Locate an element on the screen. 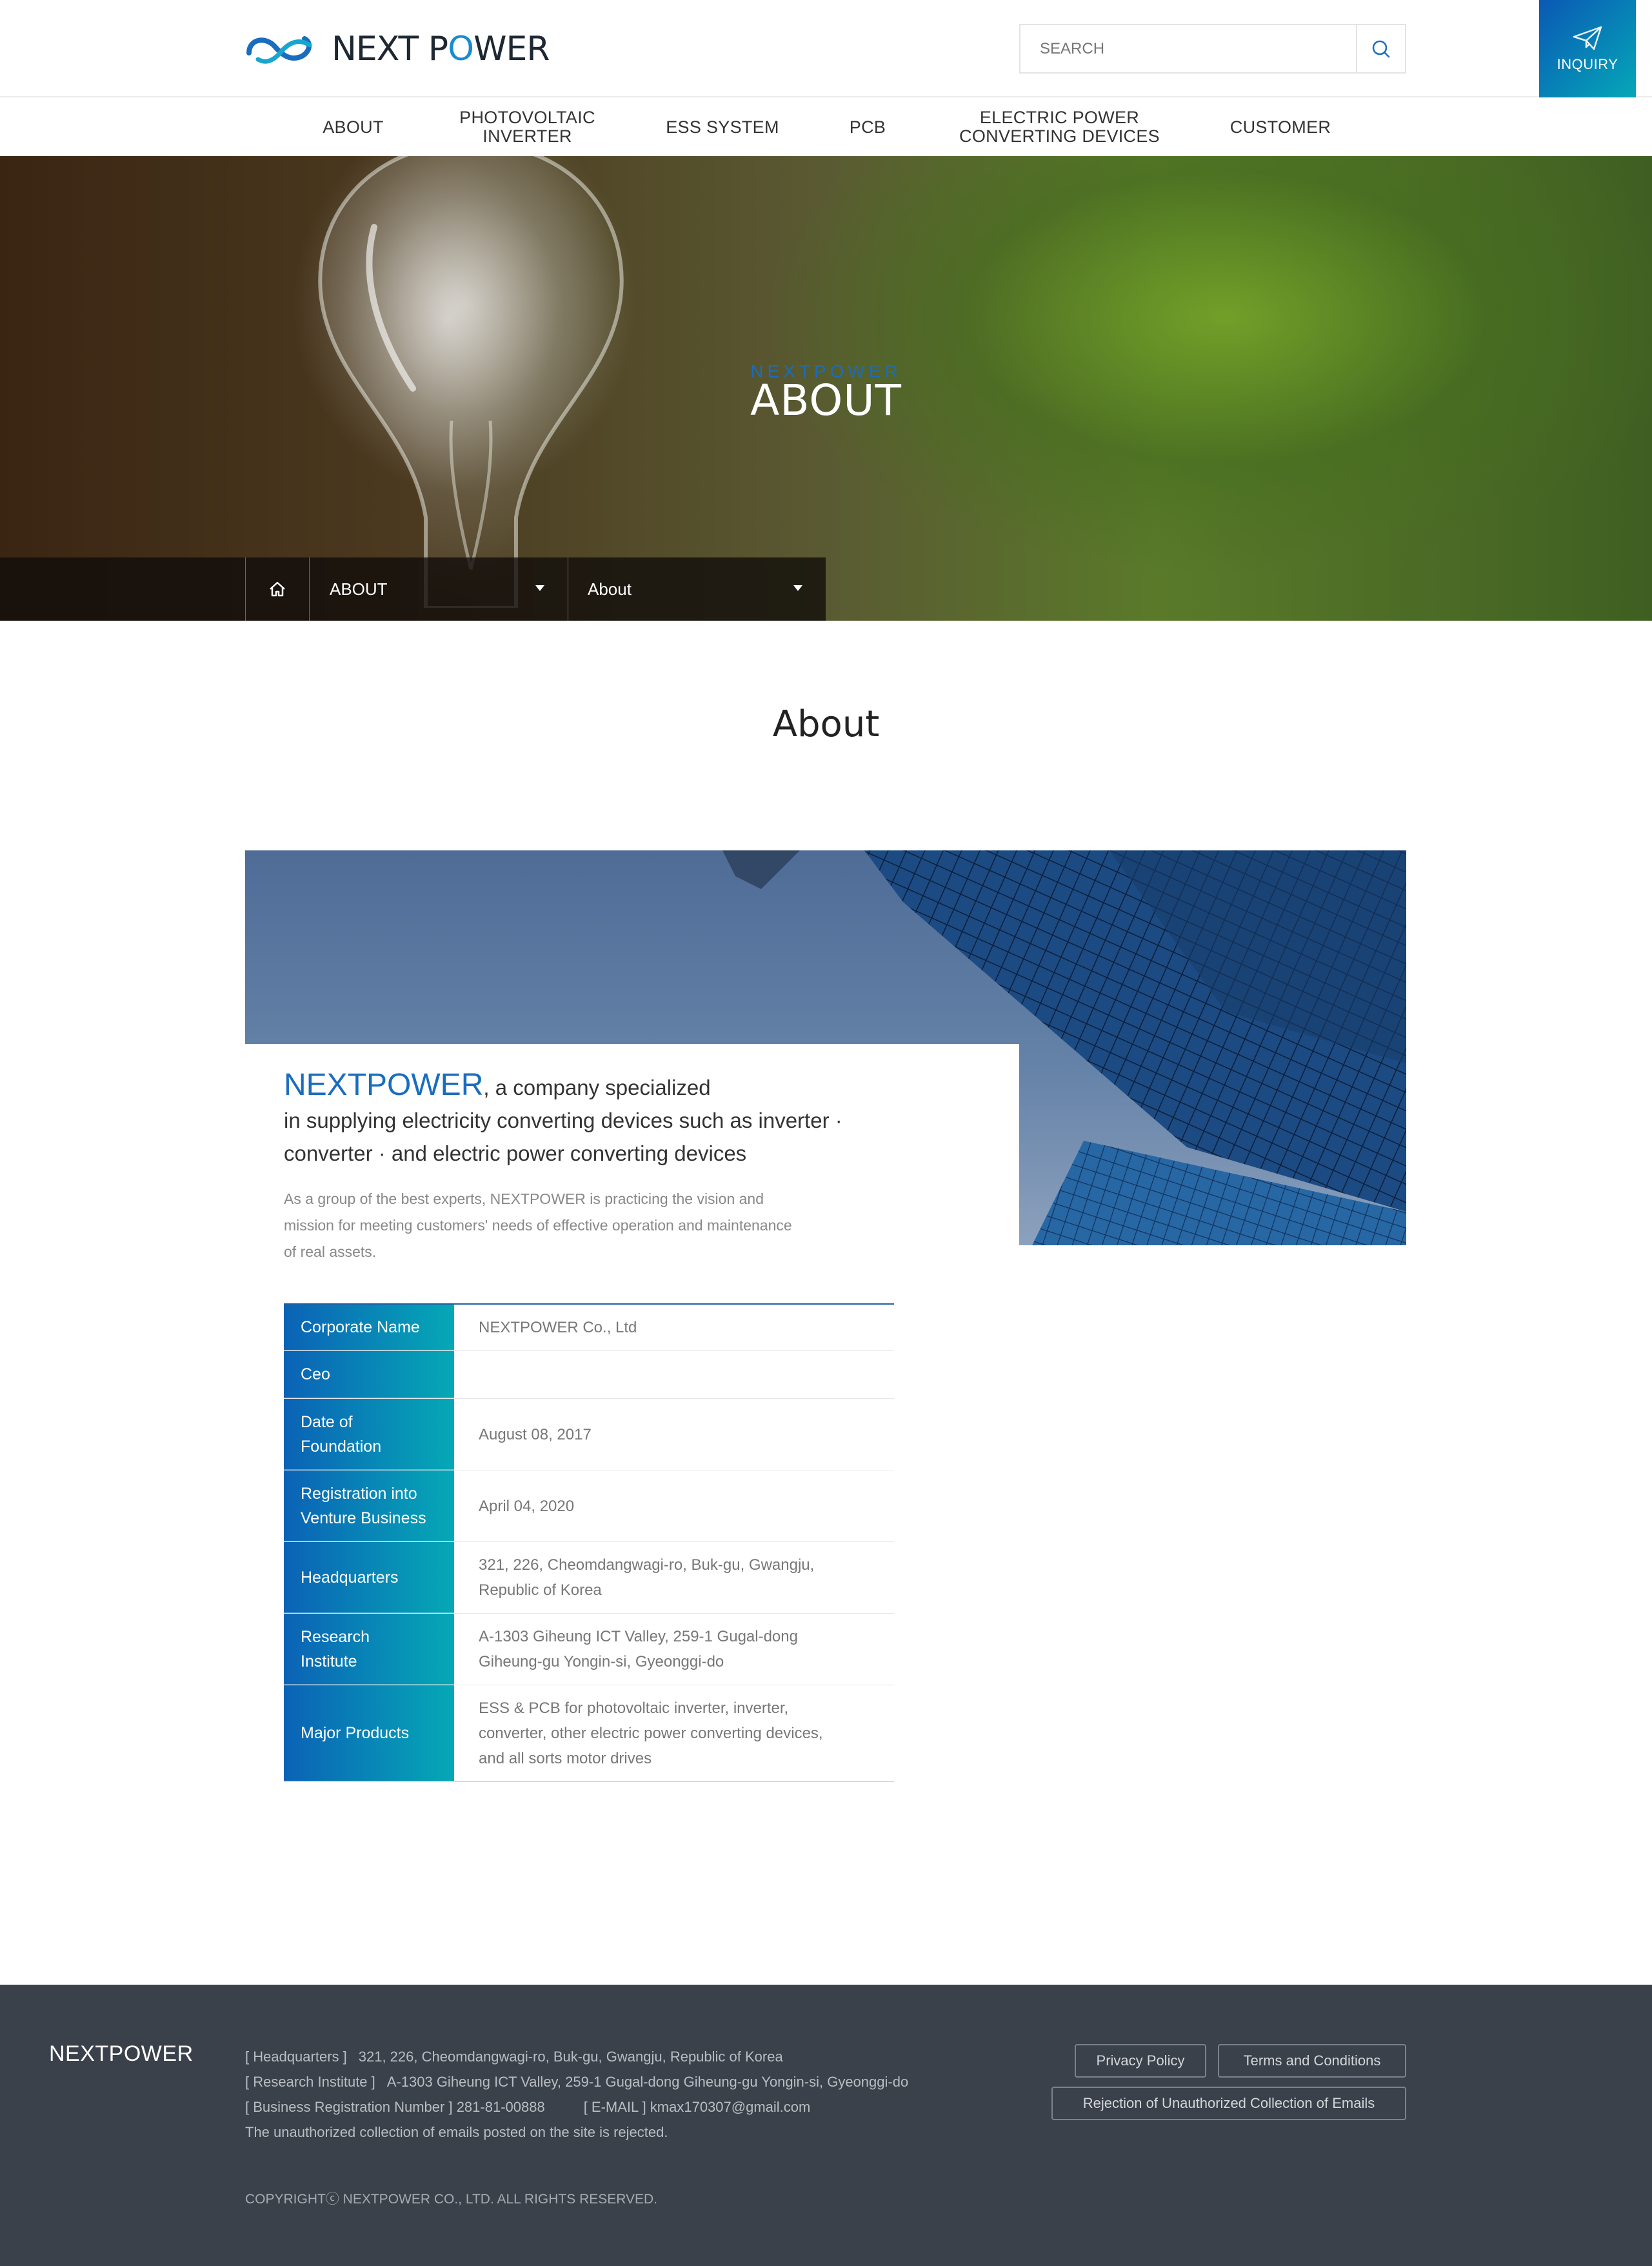 The image size is (1652, 2266). search-box is located at coordinates (1212, 49).